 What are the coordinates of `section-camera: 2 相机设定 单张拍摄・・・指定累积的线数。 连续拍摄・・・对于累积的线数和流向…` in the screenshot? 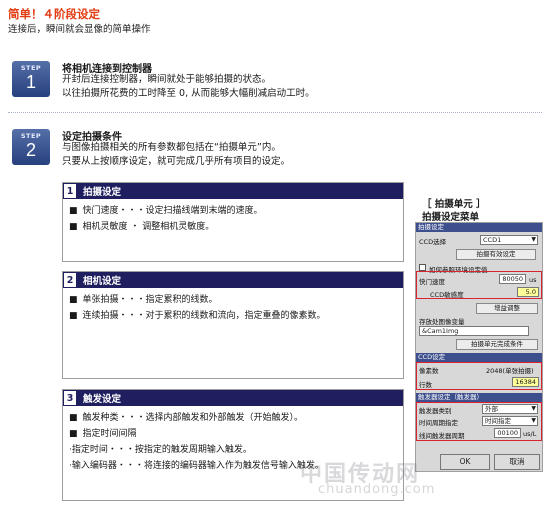 It's located at (233, 325).